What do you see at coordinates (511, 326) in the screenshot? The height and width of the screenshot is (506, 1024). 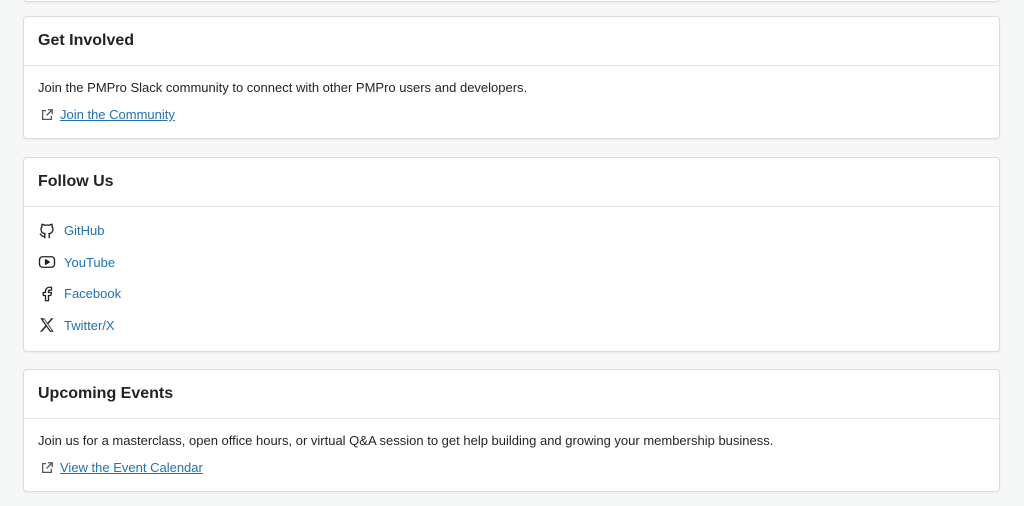 I see `social-item-twitter: Twitter/X` at bounding box center [511, 326].